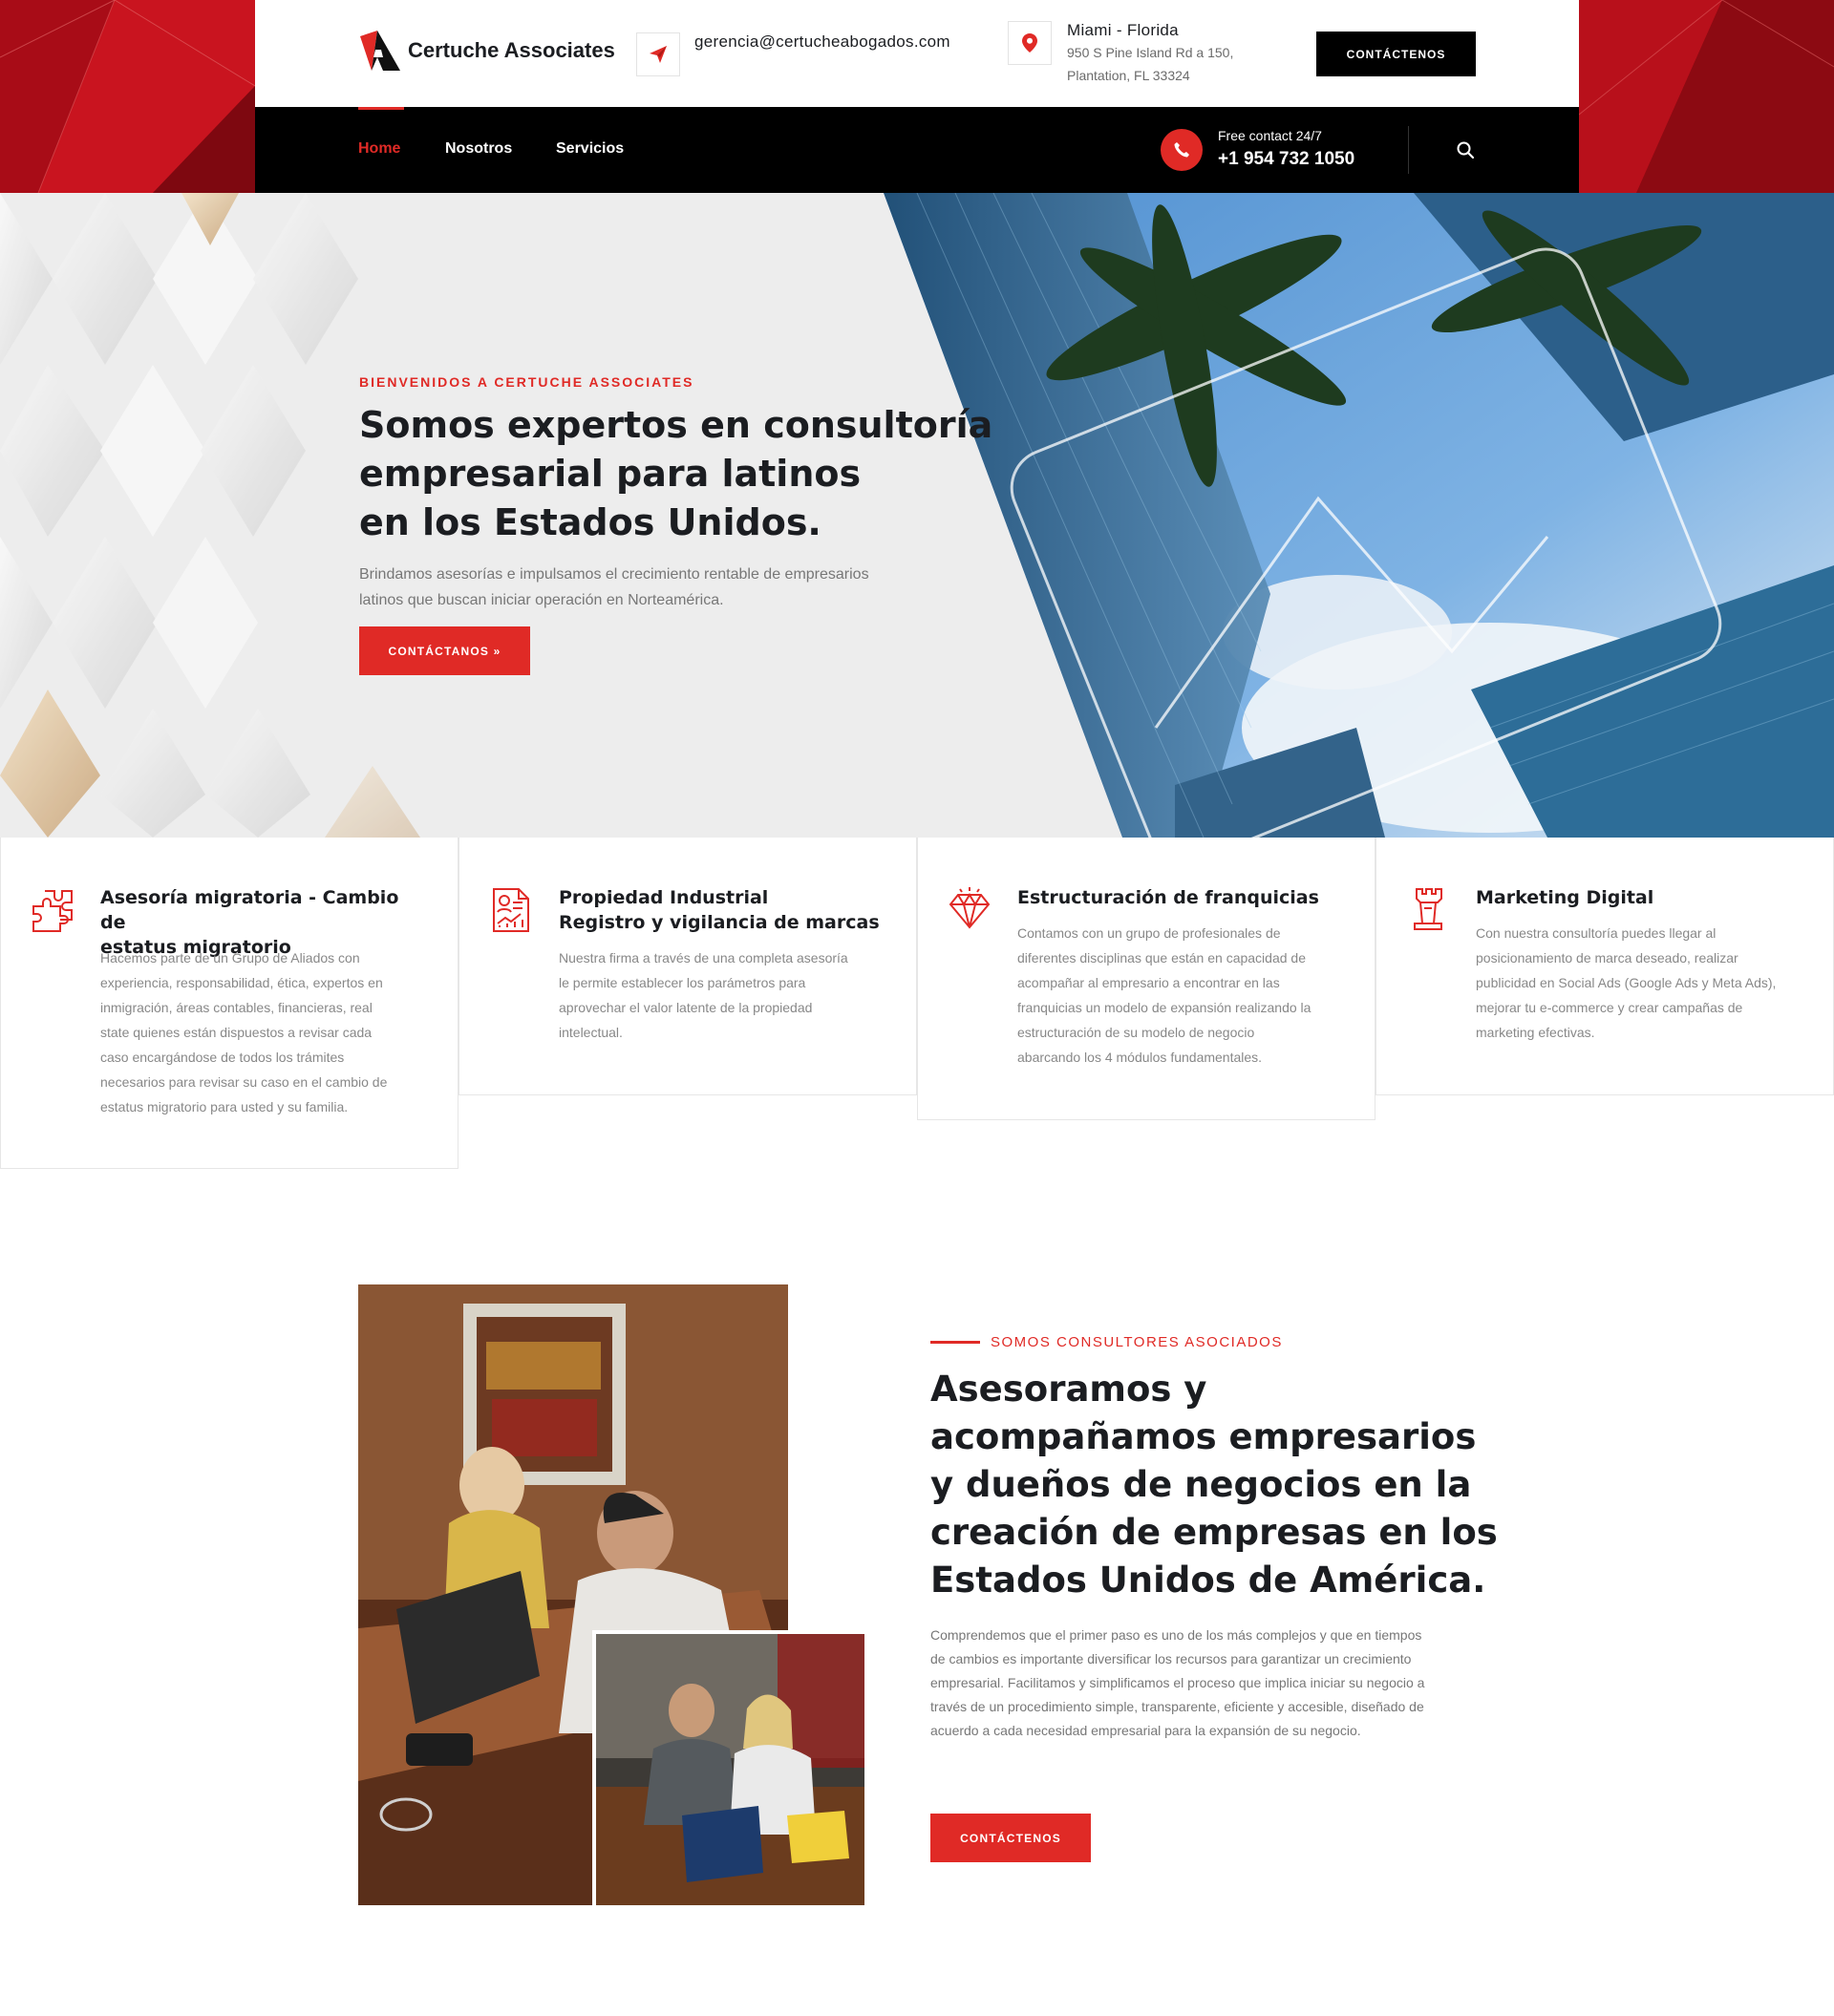  Describe the element at coordinates (1123, 30) in the screenshot. I see `location-title: Miami - Florida` at that location.